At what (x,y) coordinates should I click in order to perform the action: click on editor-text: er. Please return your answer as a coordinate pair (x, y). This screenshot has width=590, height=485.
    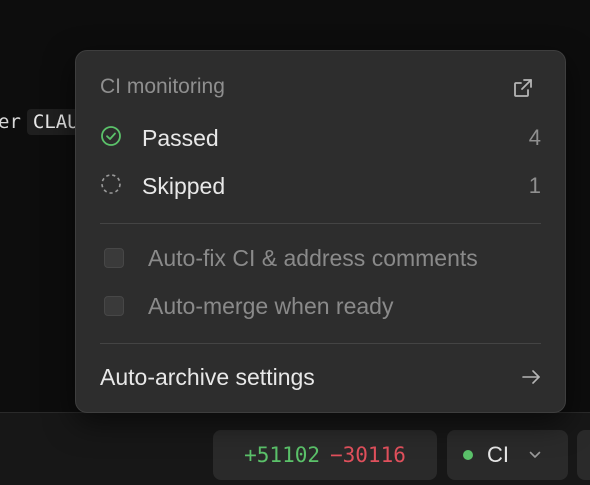
    Looking at the image, I should click on (10, 122).